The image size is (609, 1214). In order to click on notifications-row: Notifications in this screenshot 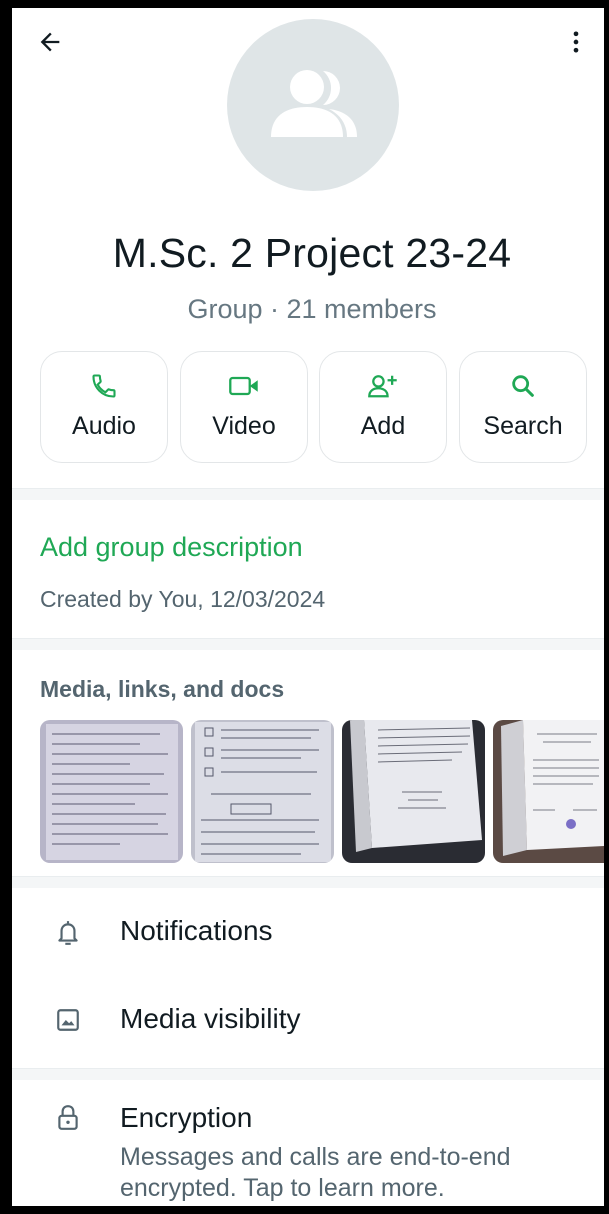, I will do `click(308, 931)`.